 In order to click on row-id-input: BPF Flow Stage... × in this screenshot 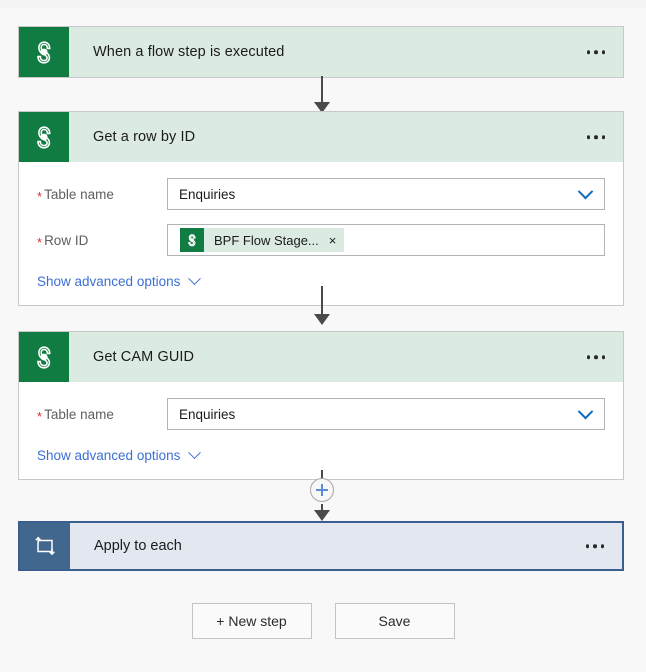, I will do `click(386, 240)`.